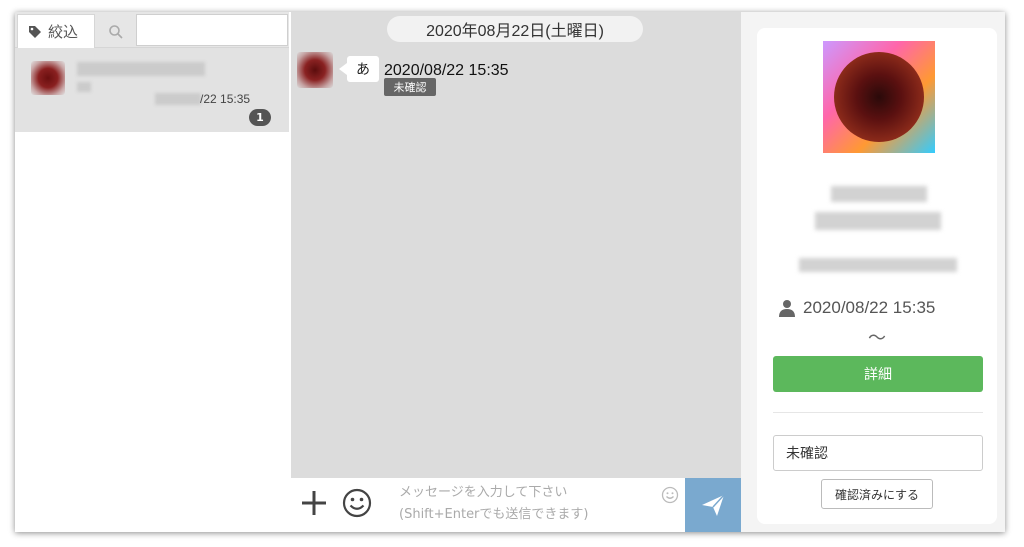 Image resolution: width=1024 pixels, height=547 pixels. What do you see at coordinates (494, 503) in the screenshot?
I see `message-input-placeholder: メッセージを入力して下さい (Shift+Enterでも送信できます)` at bounding box center [494, 503].